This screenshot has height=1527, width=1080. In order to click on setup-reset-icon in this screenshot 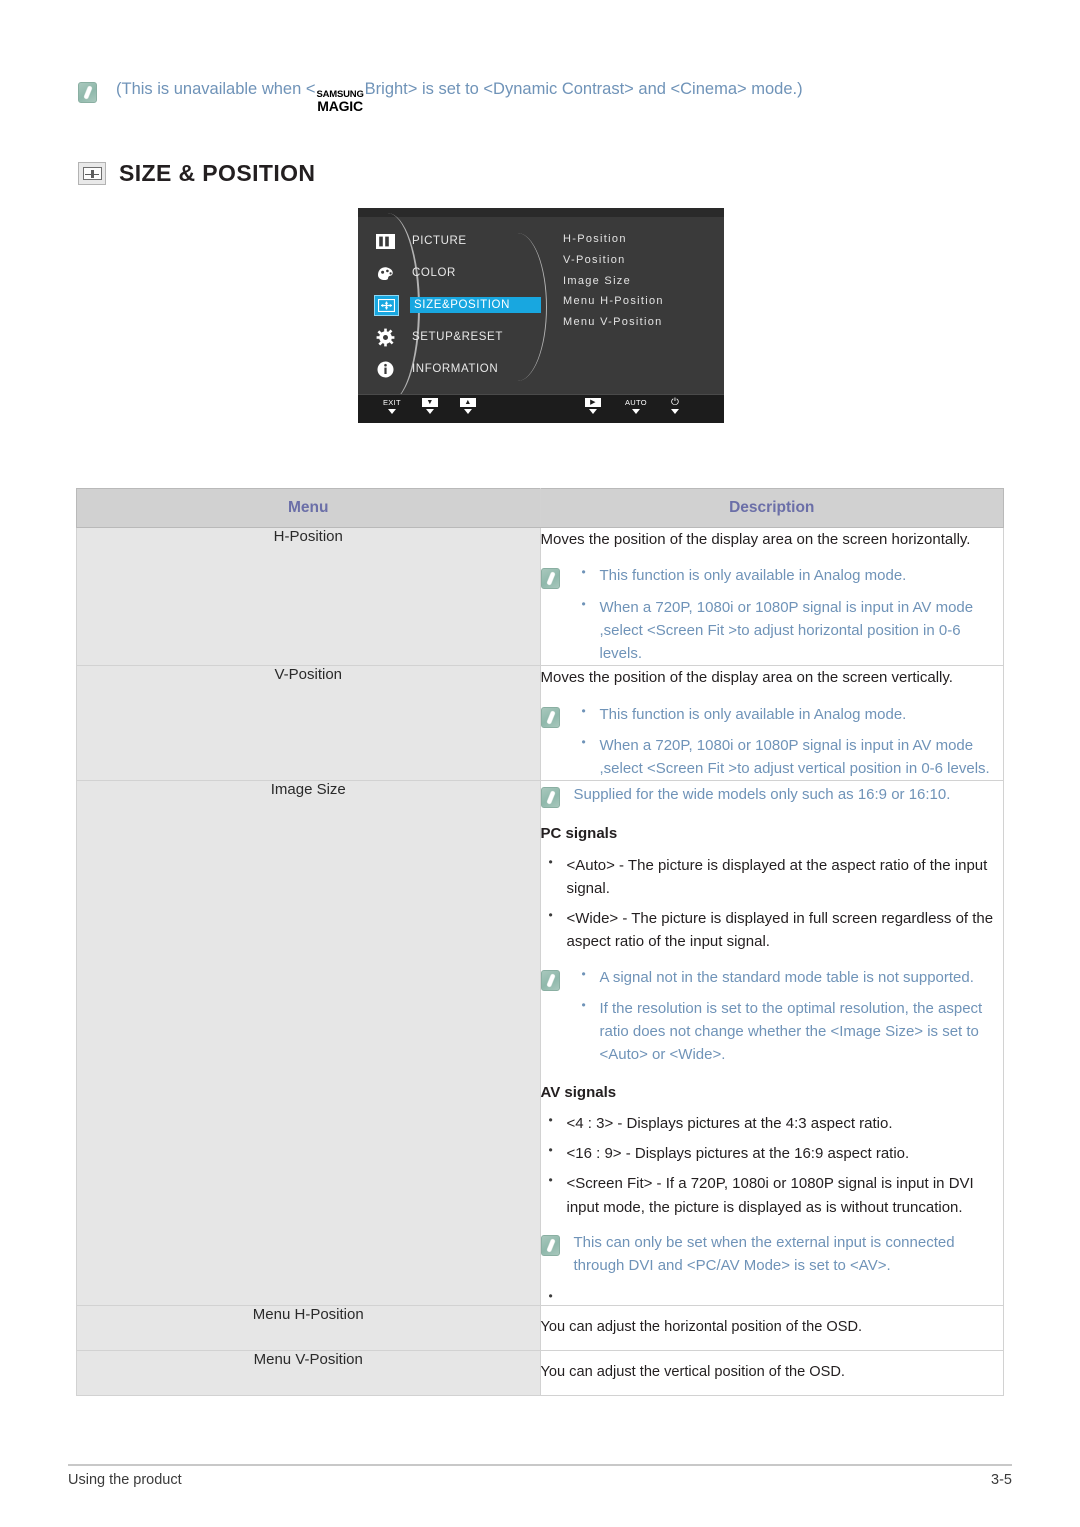, I will do `click(385, 337)`.